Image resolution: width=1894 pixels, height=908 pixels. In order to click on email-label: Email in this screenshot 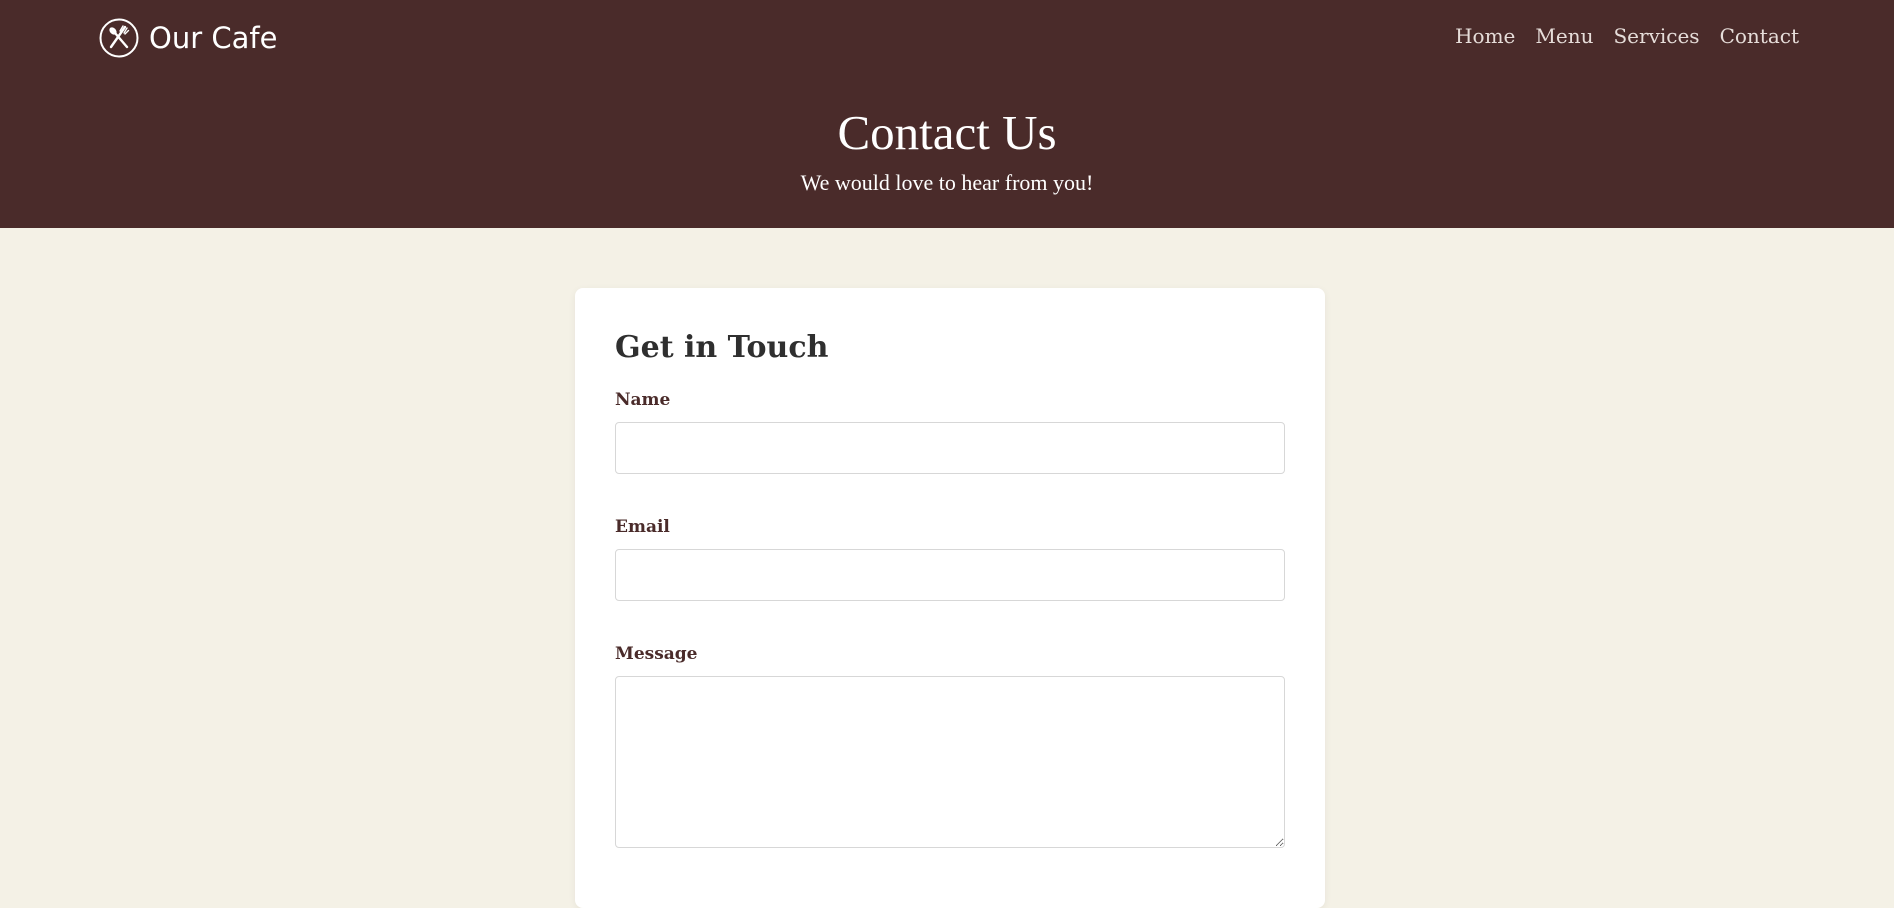, I will do `click(642, 527)`.